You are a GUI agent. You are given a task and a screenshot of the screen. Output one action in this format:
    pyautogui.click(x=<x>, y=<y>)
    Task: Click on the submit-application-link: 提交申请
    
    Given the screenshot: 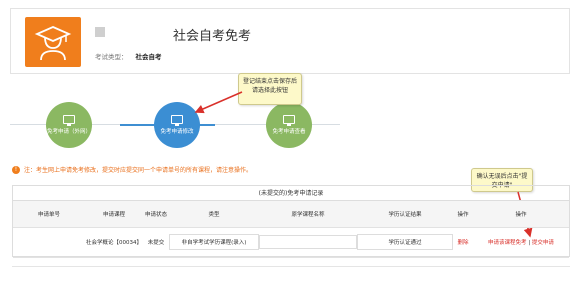 What is the action you would take?
    pyautogui.click(x=543, y=243)
    